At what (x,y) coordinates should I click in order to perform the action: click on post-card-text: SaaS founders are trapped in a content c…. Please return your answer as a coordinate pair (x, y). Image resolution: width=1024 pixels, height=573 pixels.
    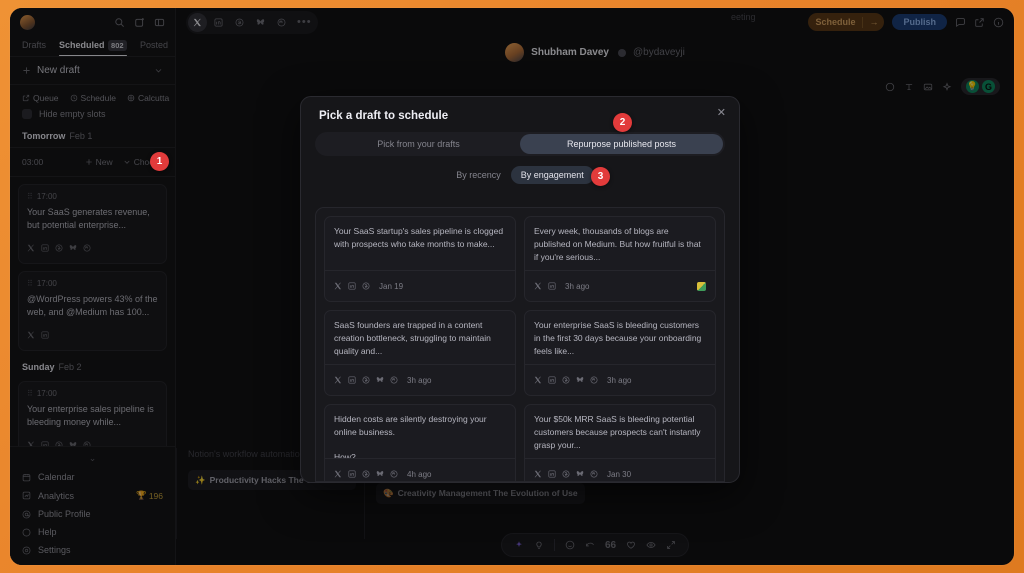
    Looking at the image, I should click on (412, 338).